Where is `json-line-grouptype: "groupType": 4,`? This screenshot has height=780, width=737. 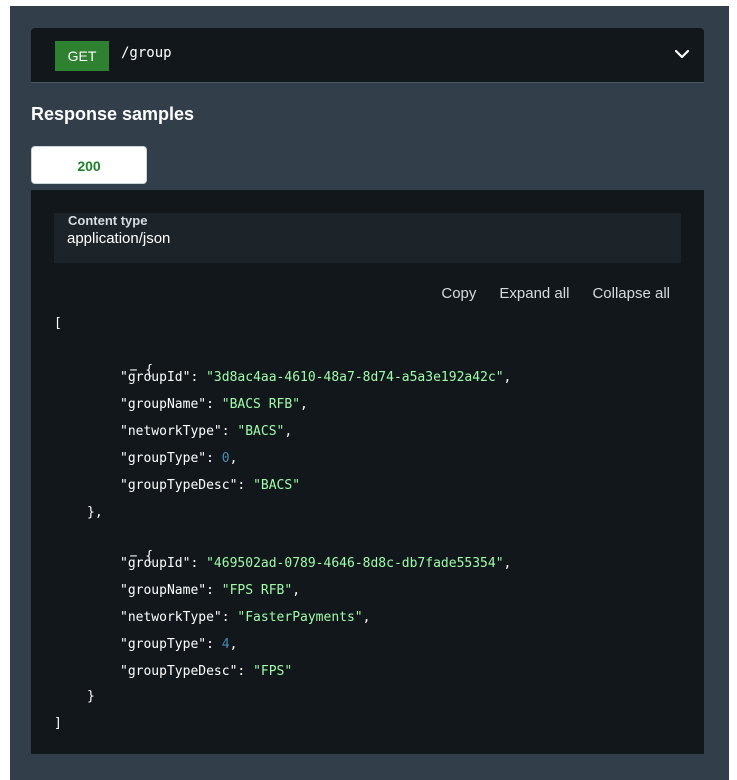 json-line-grouptype: "groupType": 4, is located at coordinates (179, 644).